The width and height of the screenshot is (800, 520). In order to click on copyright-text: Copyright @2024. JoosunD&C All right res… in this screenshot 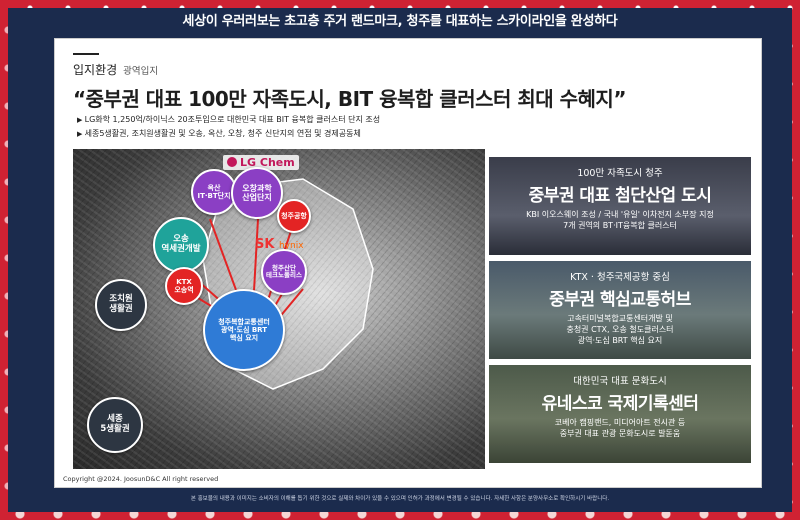, I will do `click(141, 479)`.